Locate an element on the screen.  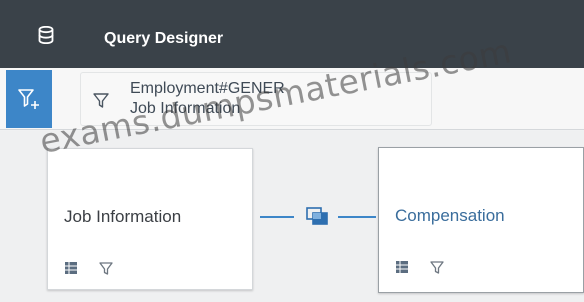
database-icon is located at coordinates (46, 35).